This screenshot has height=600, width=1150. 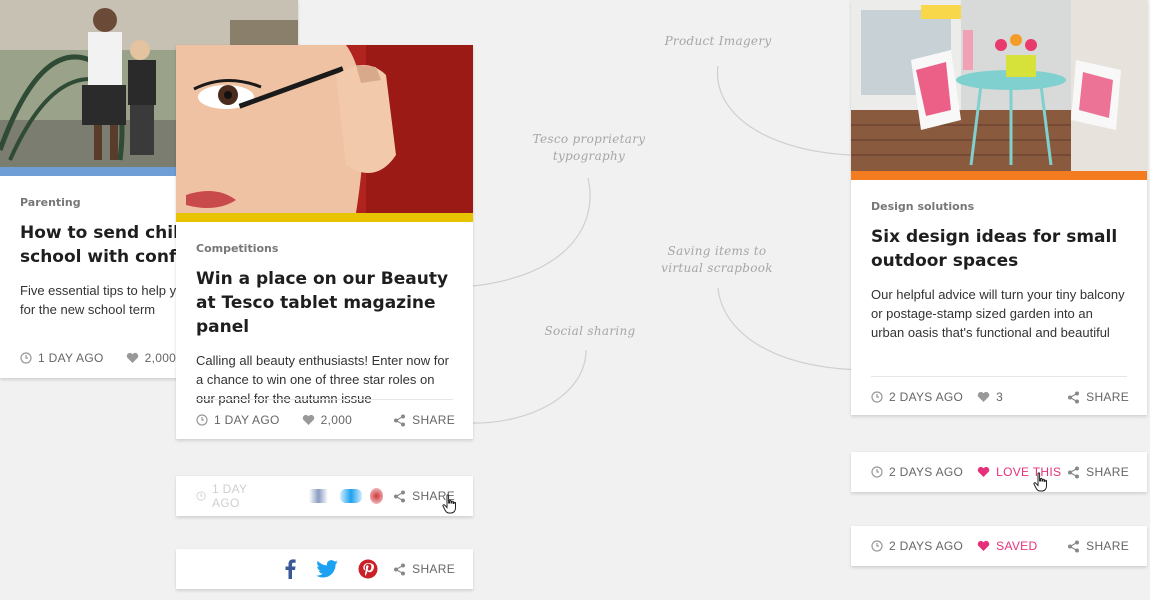 I want to click on share-state-expanded: SHARE, so click(x=324, y=569).